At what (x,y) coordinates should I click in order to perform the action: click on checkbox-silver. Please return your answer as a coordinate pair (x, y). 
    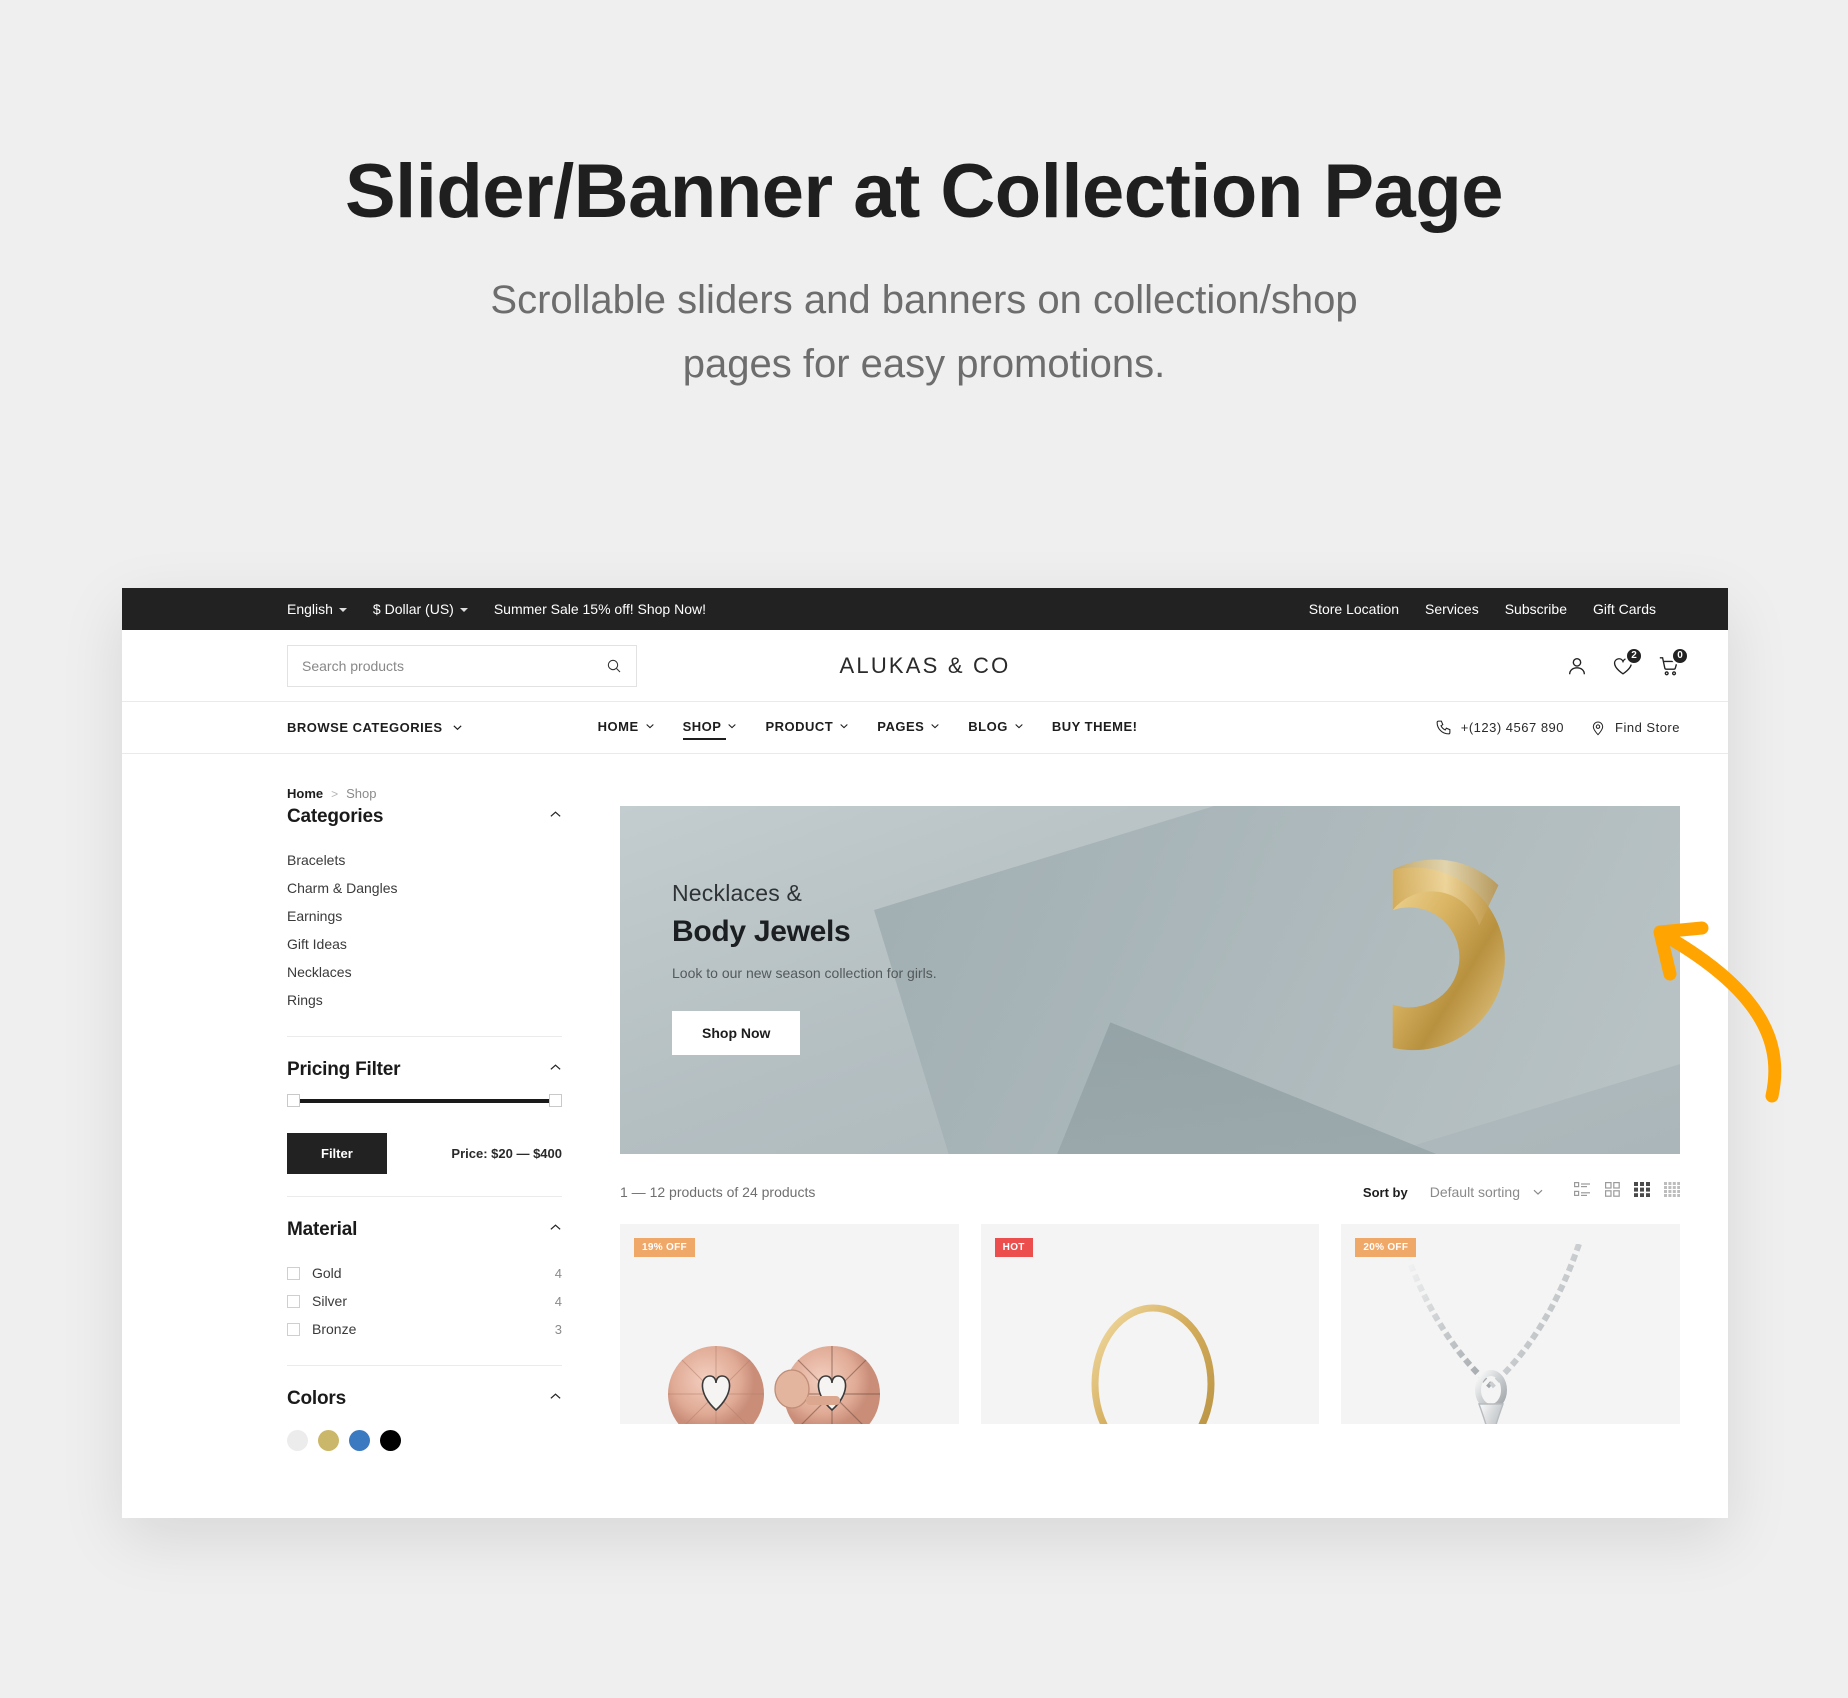
    Looking at the image, I should click on (293, 1301).